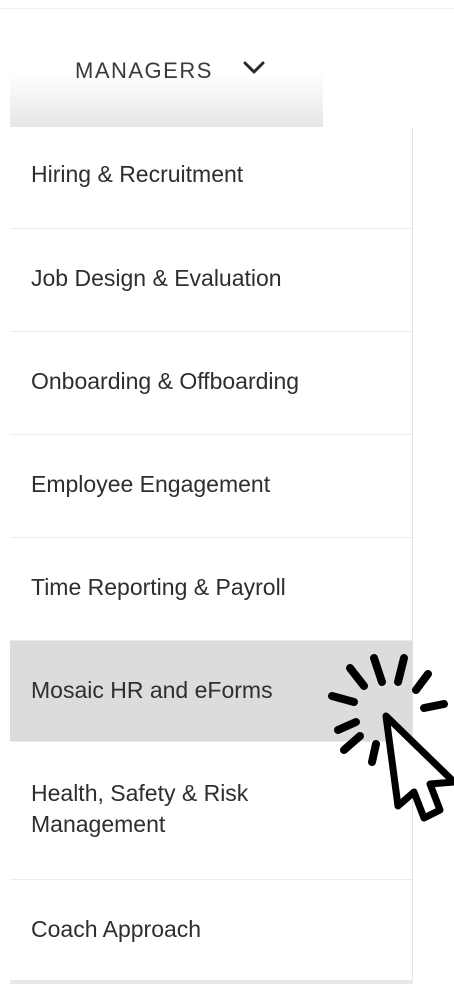  I want to click on menu-item-job-design-evaluation: Job Design & Evaluation, so click(211, 280).